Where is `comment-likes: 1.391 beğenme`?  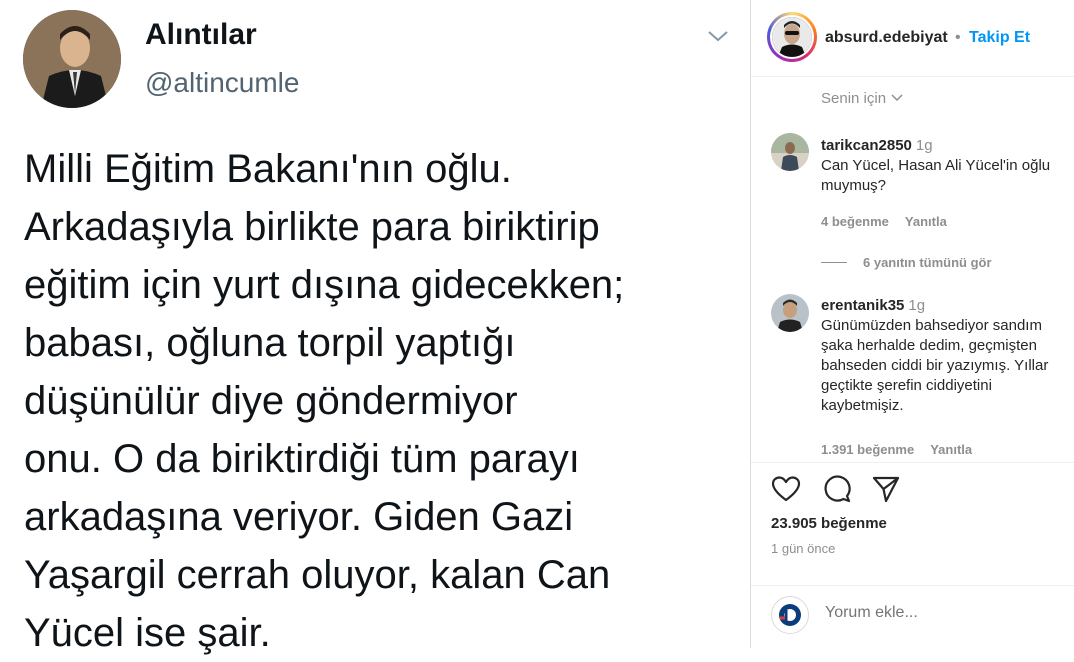
comment-likes: 1.391 beğenme is located at coordinates (867, 449).